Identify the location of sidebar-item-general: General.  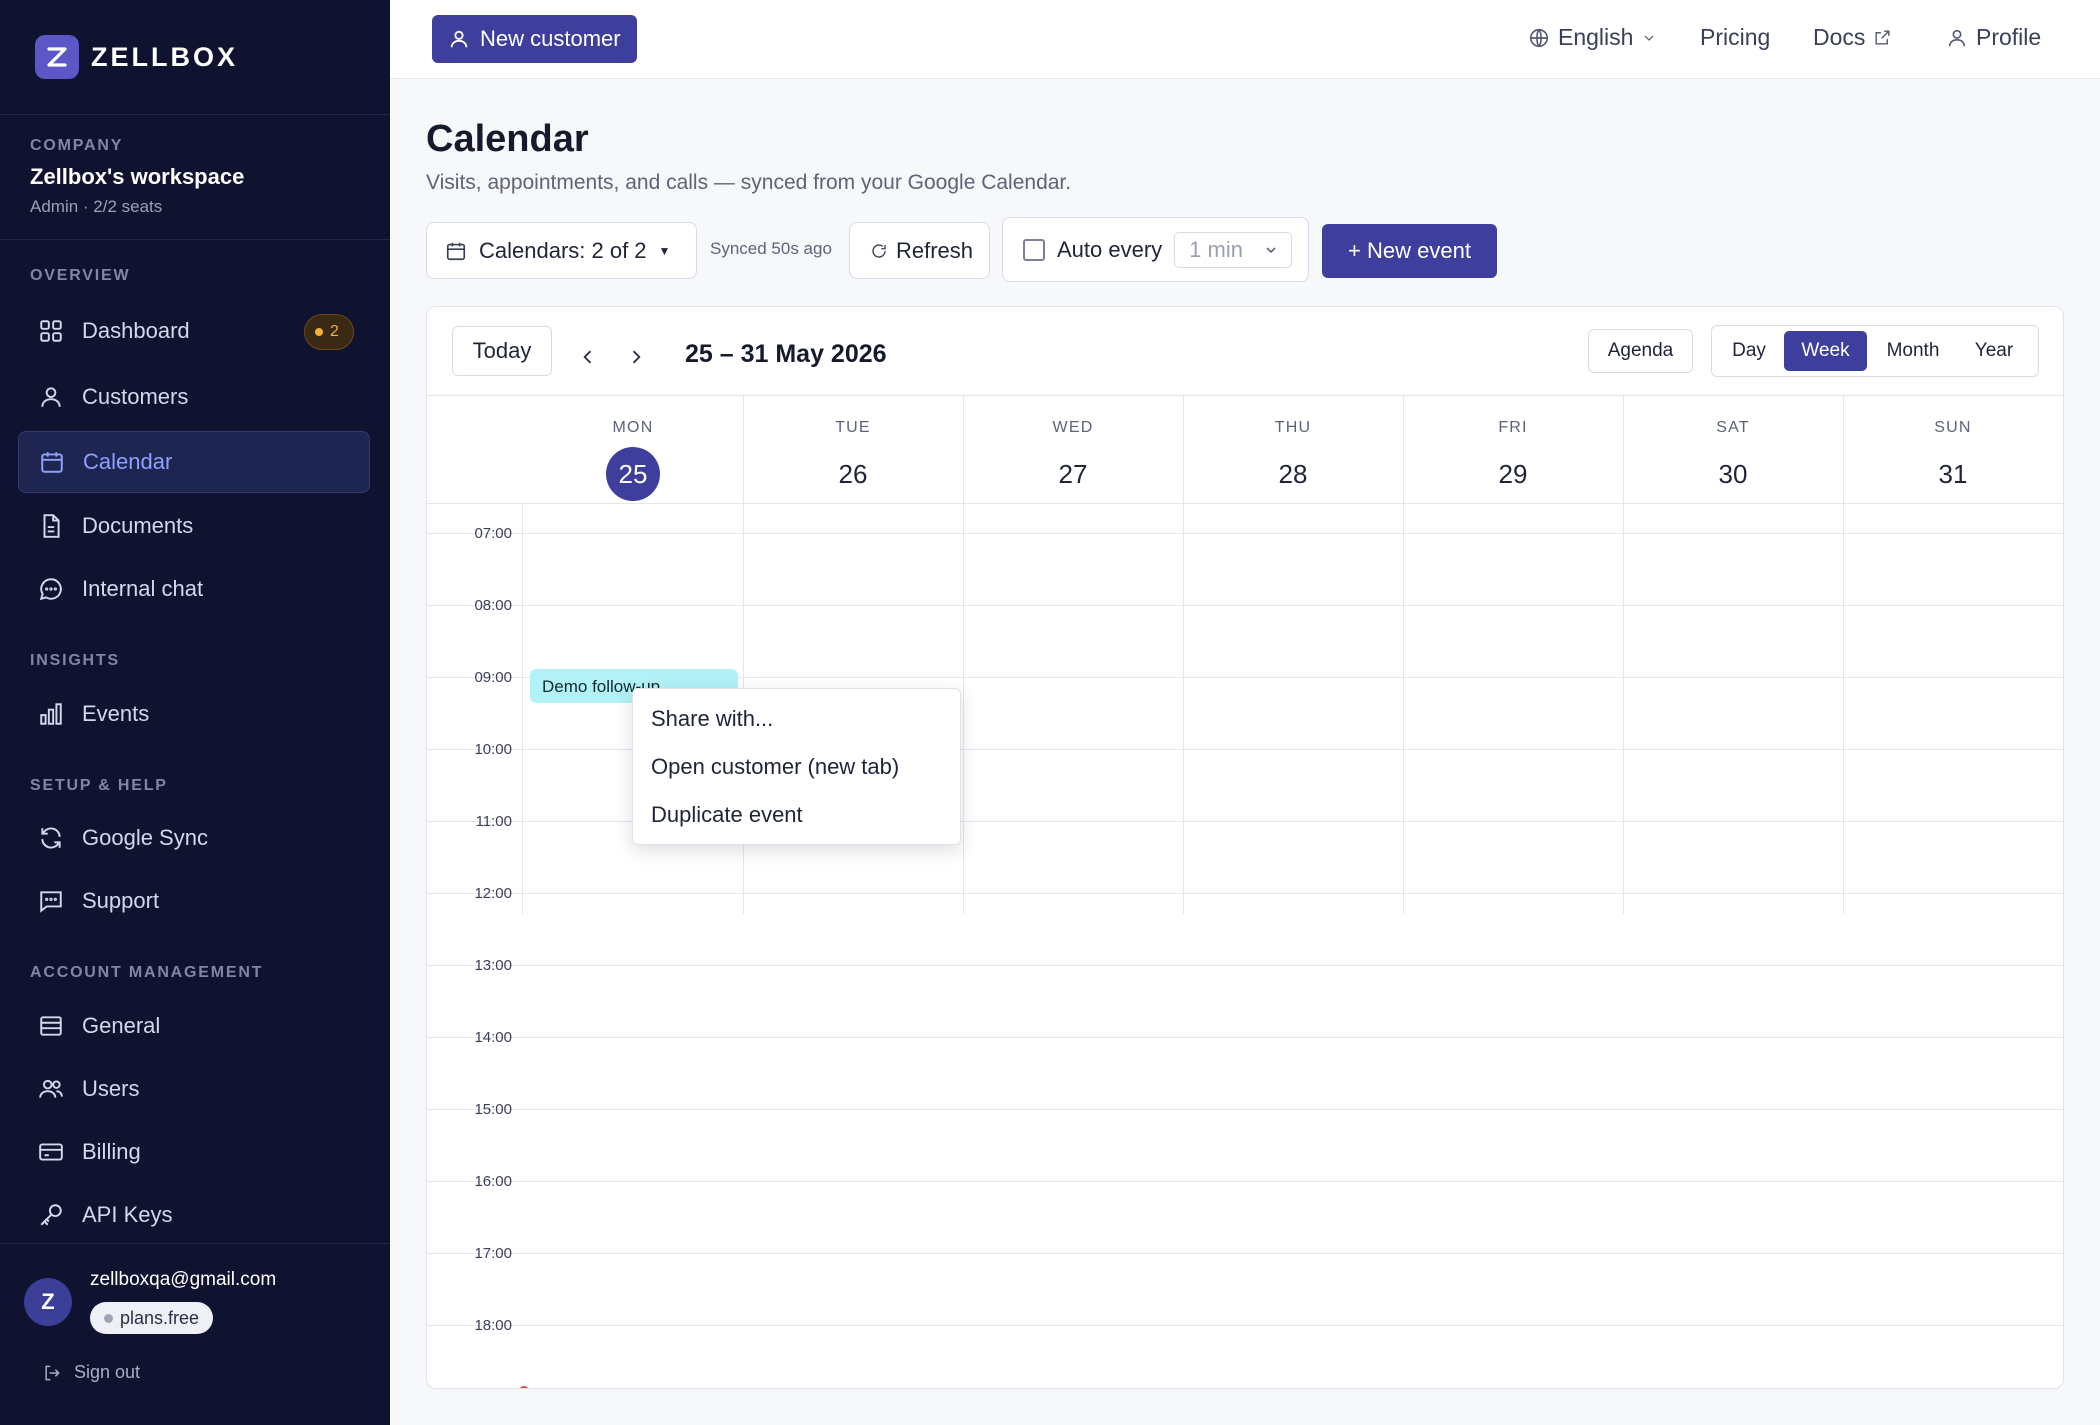
(194, 1026).